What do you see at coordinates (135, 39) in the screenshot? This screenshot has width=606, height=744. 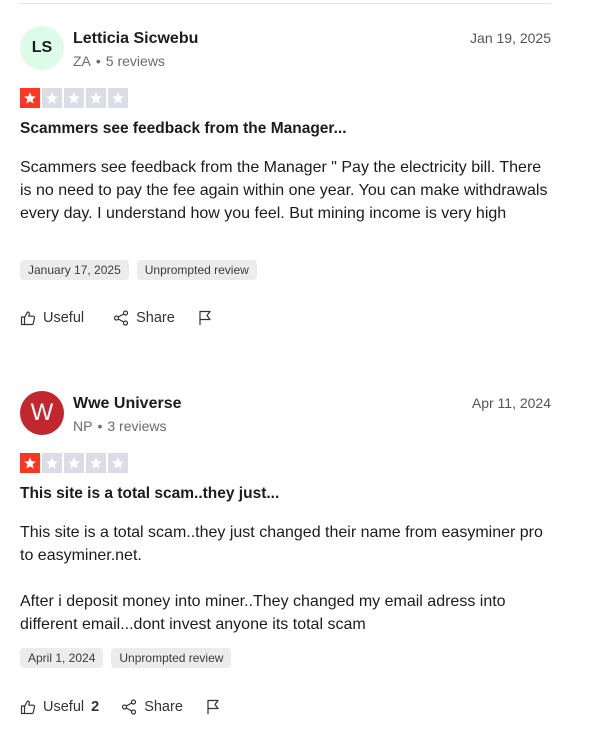 I see `reviewer-name: Letticia Sicwebu` at bounding box center [135, 39].